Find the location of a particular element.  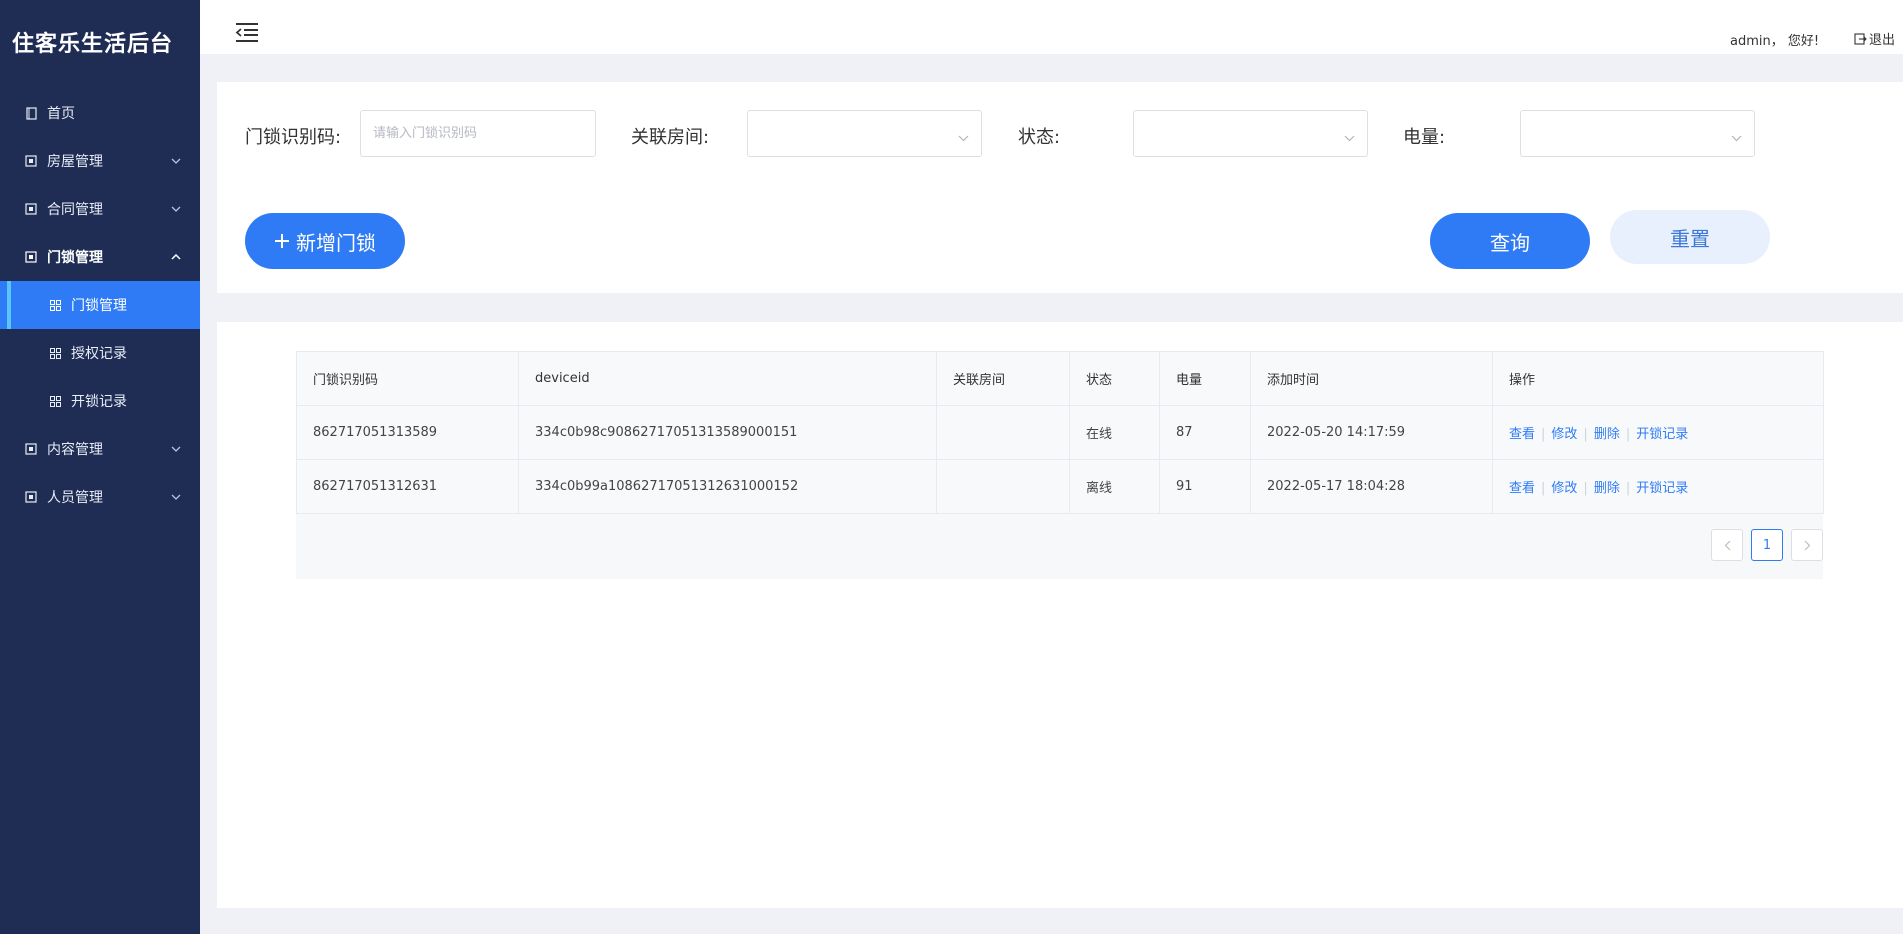

sidebar-item-contract: 合同管理 is located at coordinates (100, 209).